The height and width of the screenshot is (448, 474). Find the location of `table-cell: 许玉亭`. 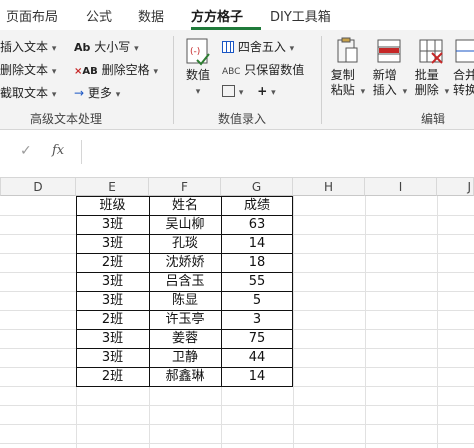

table-cell: 许玉亭 is located at coordinates (185, 319).